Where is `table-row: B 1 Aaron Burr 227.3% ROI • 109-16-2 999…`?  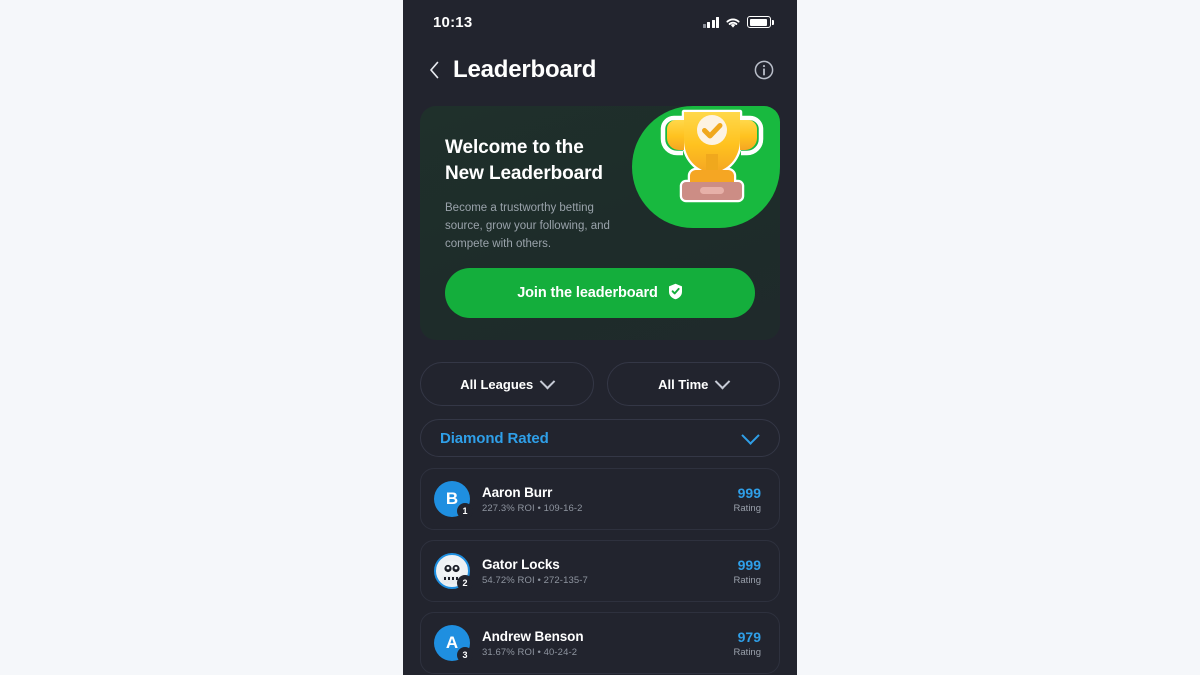 table-row: B 1 Aaron Burr 227.3% ROI • 109-16-2 999… is located at coordinates (600, 499).